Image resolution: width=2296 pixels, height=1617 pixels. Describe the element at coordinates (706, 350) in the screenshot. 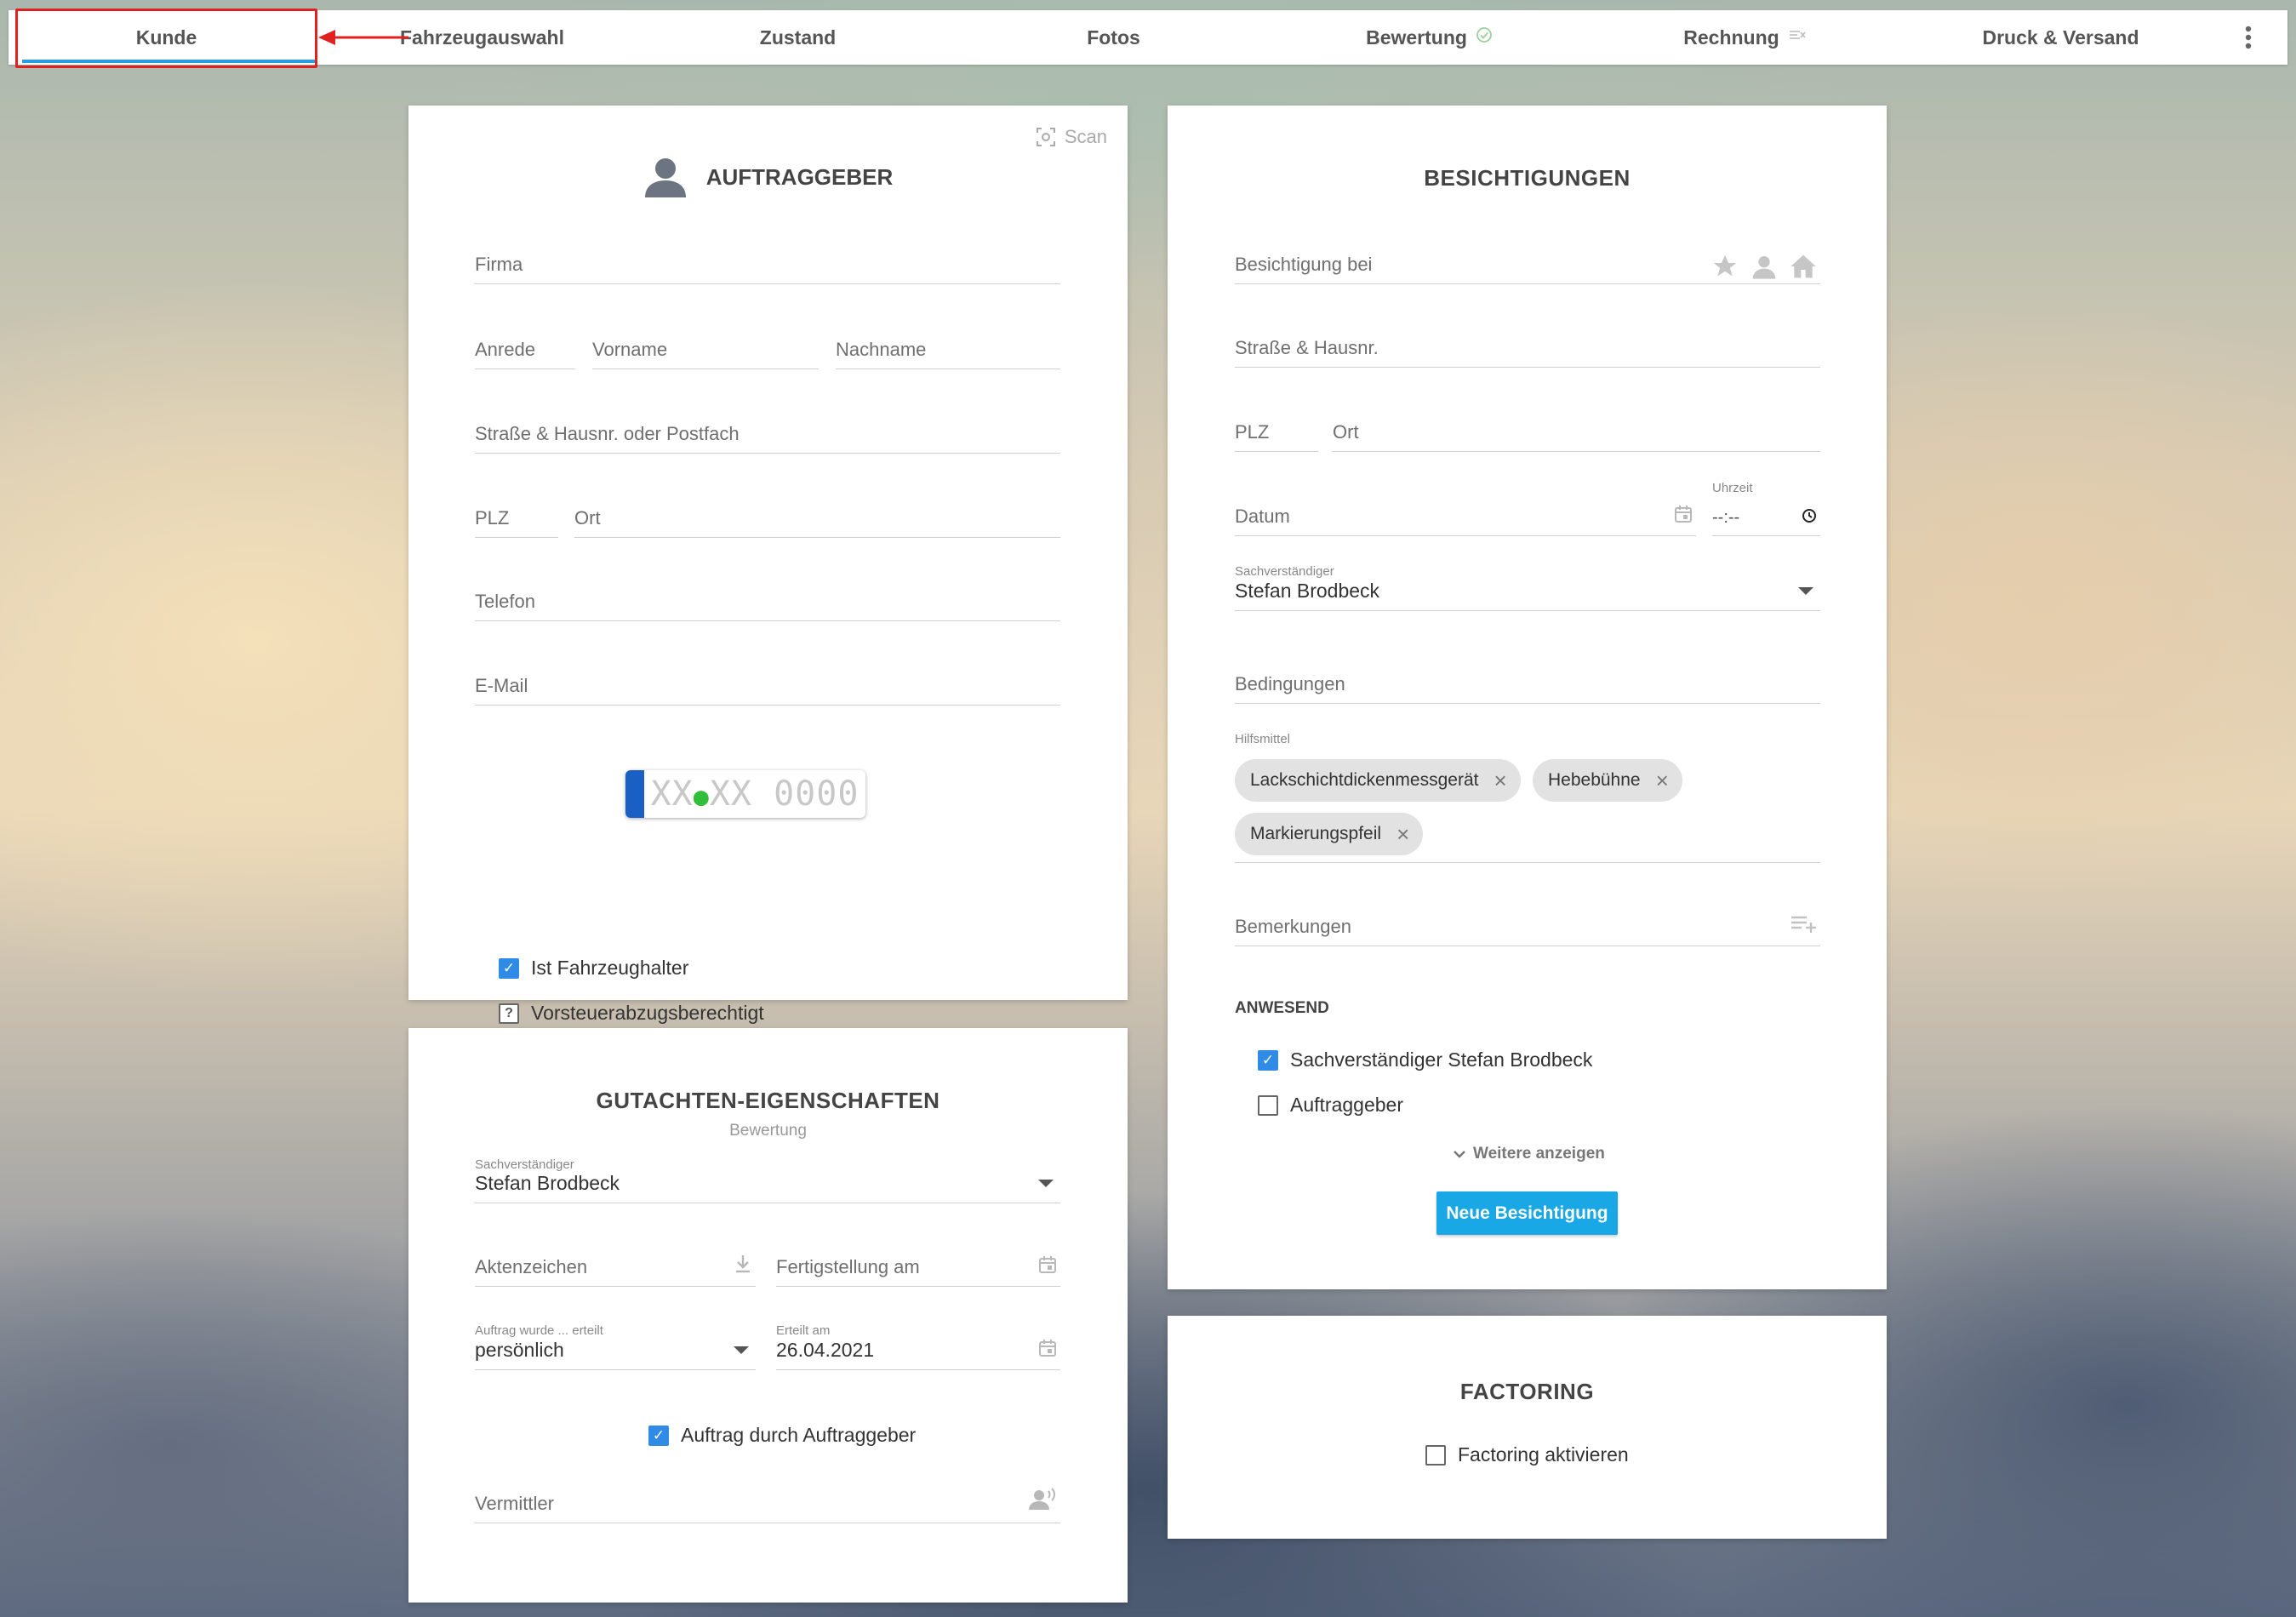

I see `vorname-field: Vorname` at that location.